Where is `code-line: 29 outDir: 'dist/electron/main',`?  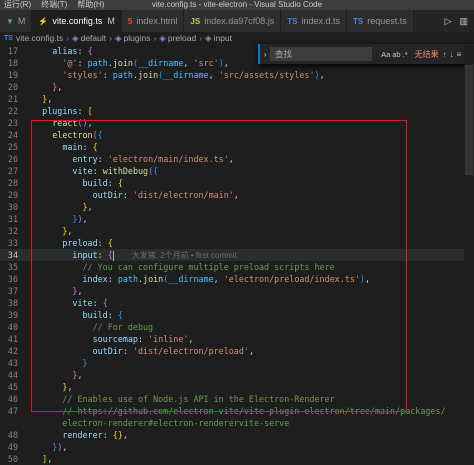 code-line: 29 outDir: 'dist/electron/main', is located at coordinates (237, 195).